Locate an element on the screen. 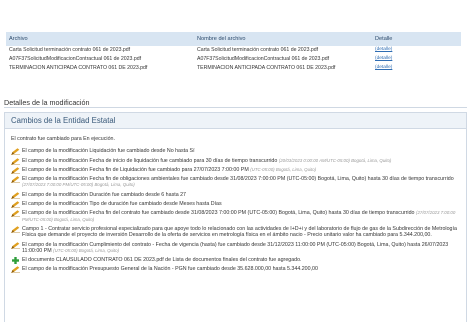 This screenshot has height=322, width=471. files-table-header: Archivo Nombre del archivo Detalle is located at coordinates (233, 39).